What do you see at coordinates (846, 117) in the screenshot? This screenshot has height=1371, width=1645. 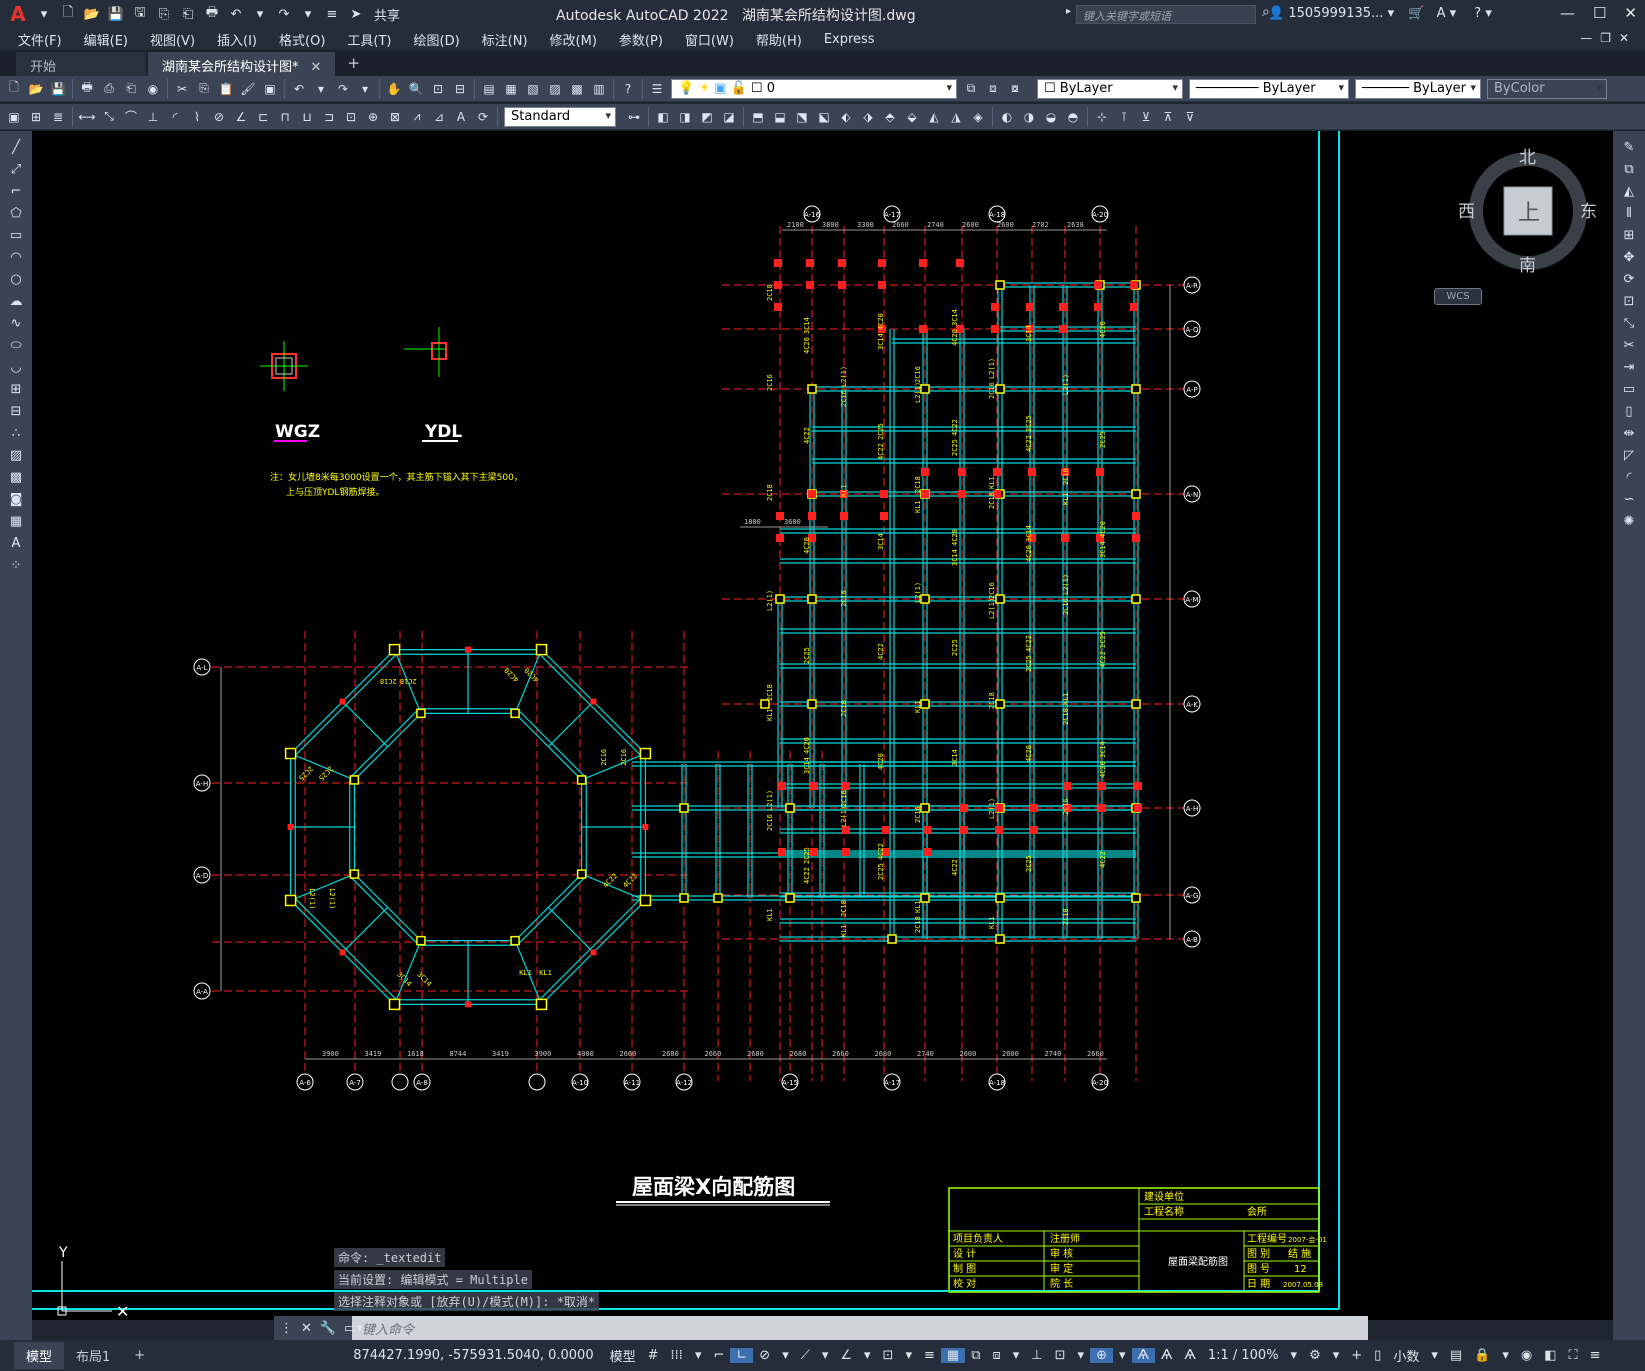 I see `presspull-icon: ⬖` at bounding box center [846, 117].